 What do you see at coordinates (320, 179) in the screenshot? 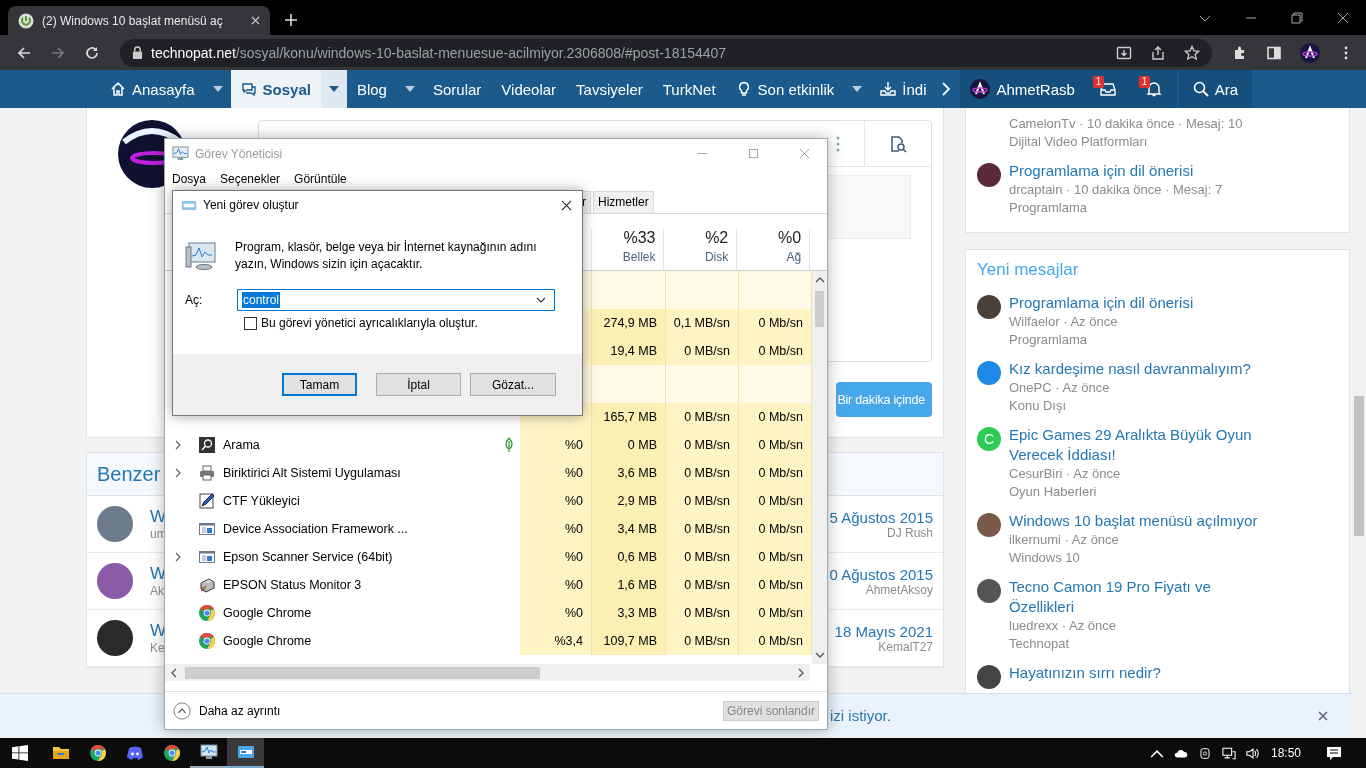
I see `menu-item: Görüntüle` at bounding box center [320, 179].